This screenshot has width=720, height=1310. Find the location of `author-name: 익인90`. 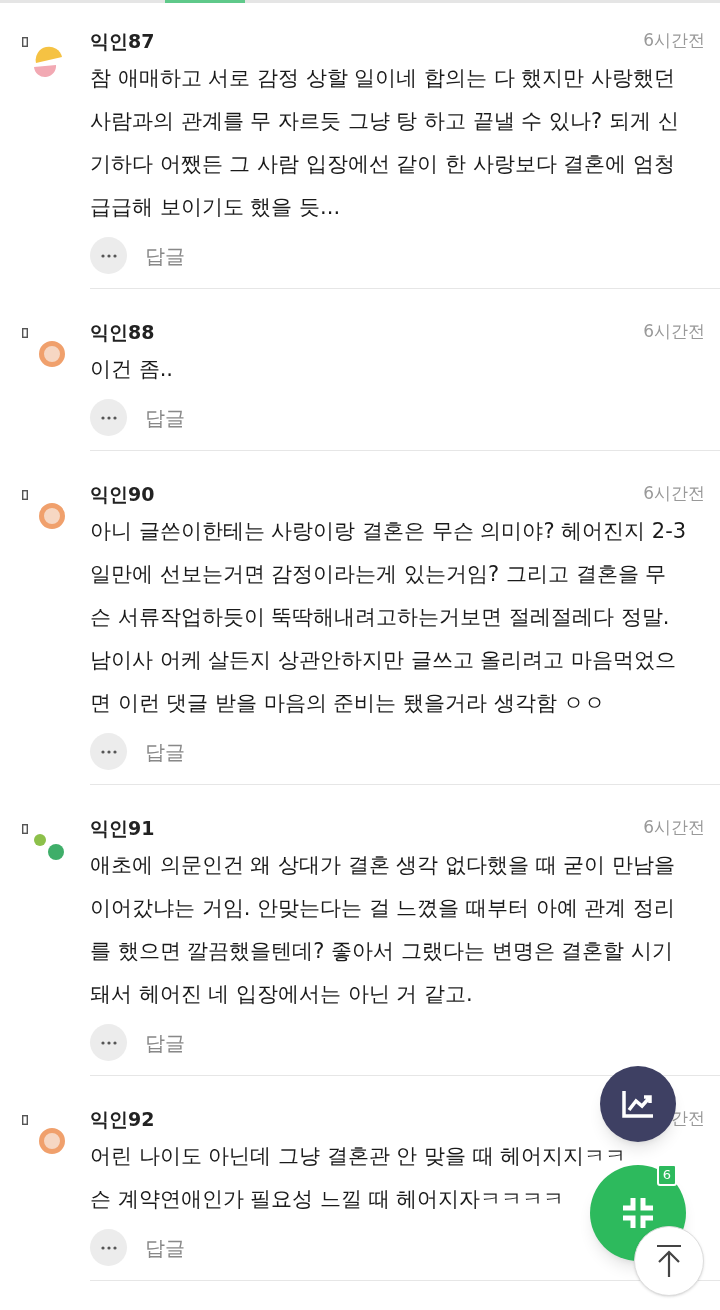

author-name: 익인90 is located at coordinates (122, 494).